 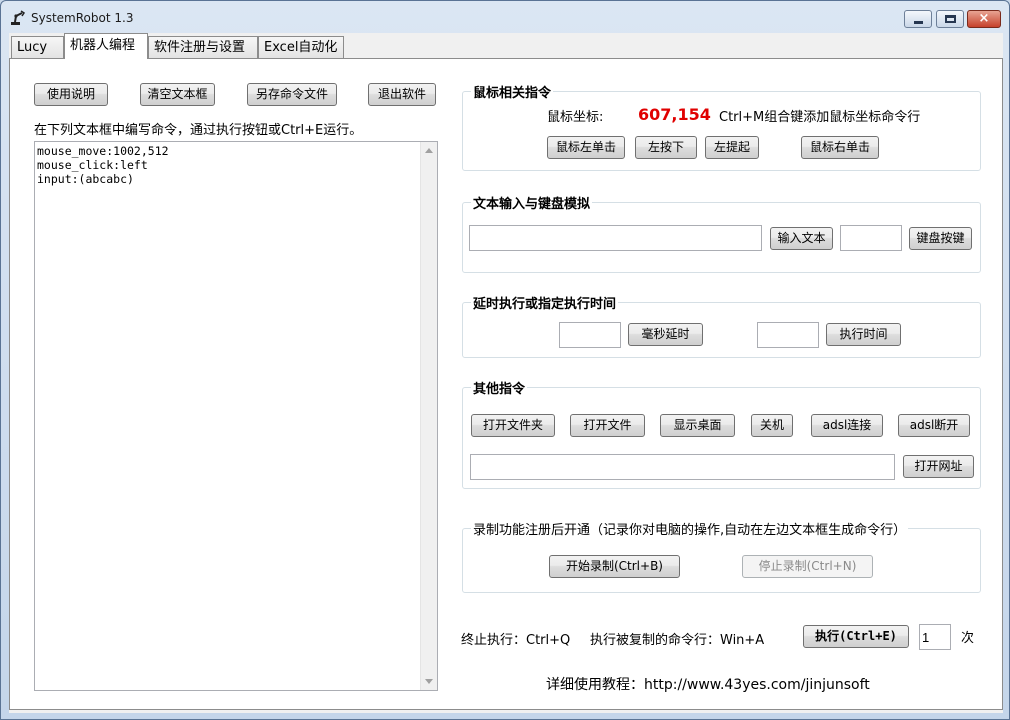 What do you see at coordinates (516, 640) in the screenshot?
I see `stop-hint: 终止执行：Ctrl+Q` at bounding box center [516, 640].